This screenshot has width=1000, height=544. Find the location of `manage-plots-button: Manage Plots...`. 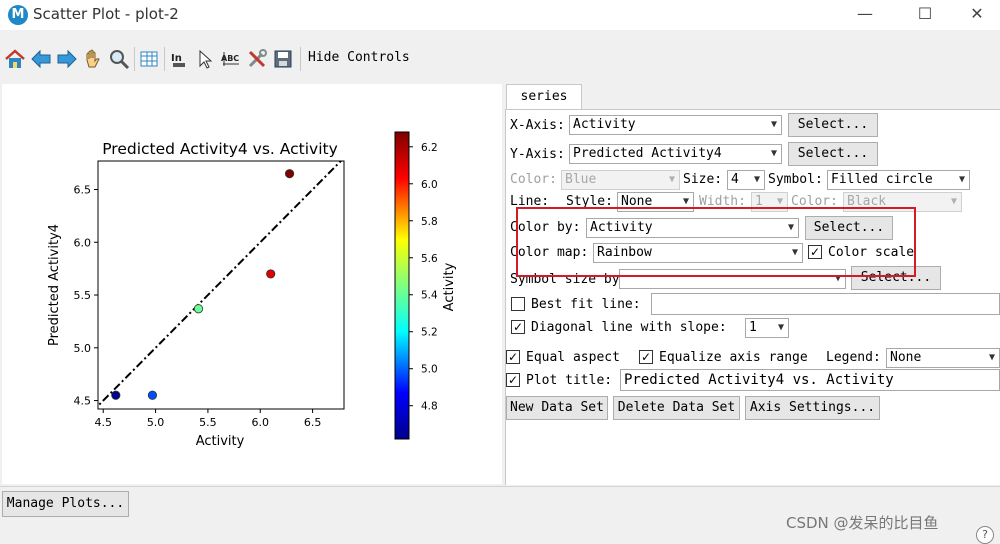

manage-plots-button: Manage Plots... is located at coordinates (65, 504).